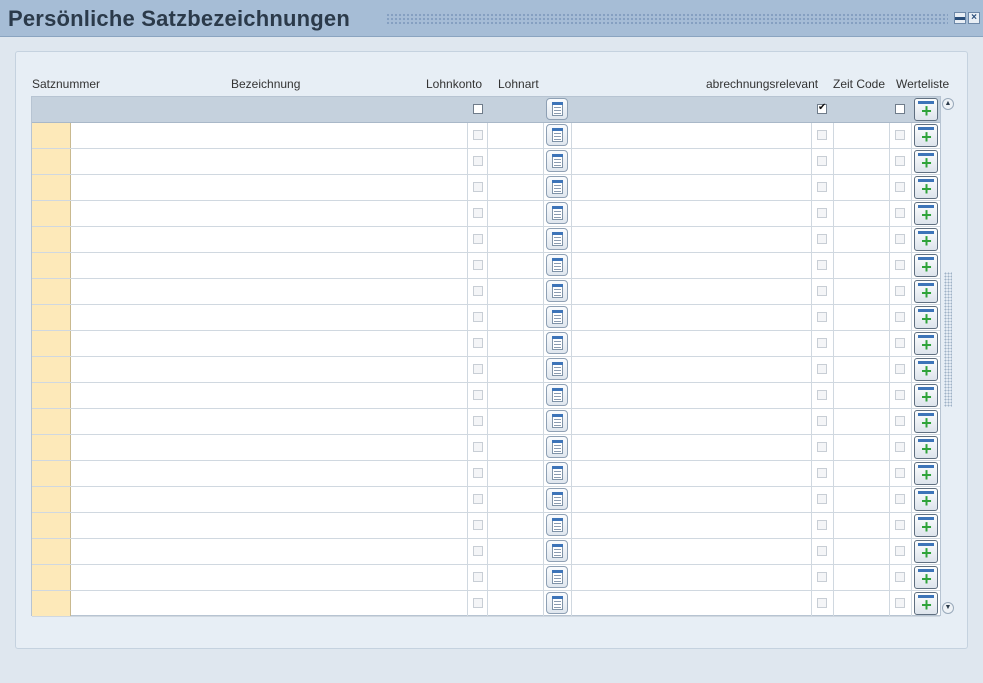 The height and width of the screenshot is (683, 983). Describe the element at coordinates (948, 356) in the screenshot. I see `vertical-scrollbar: ▲ ▼` at that location.